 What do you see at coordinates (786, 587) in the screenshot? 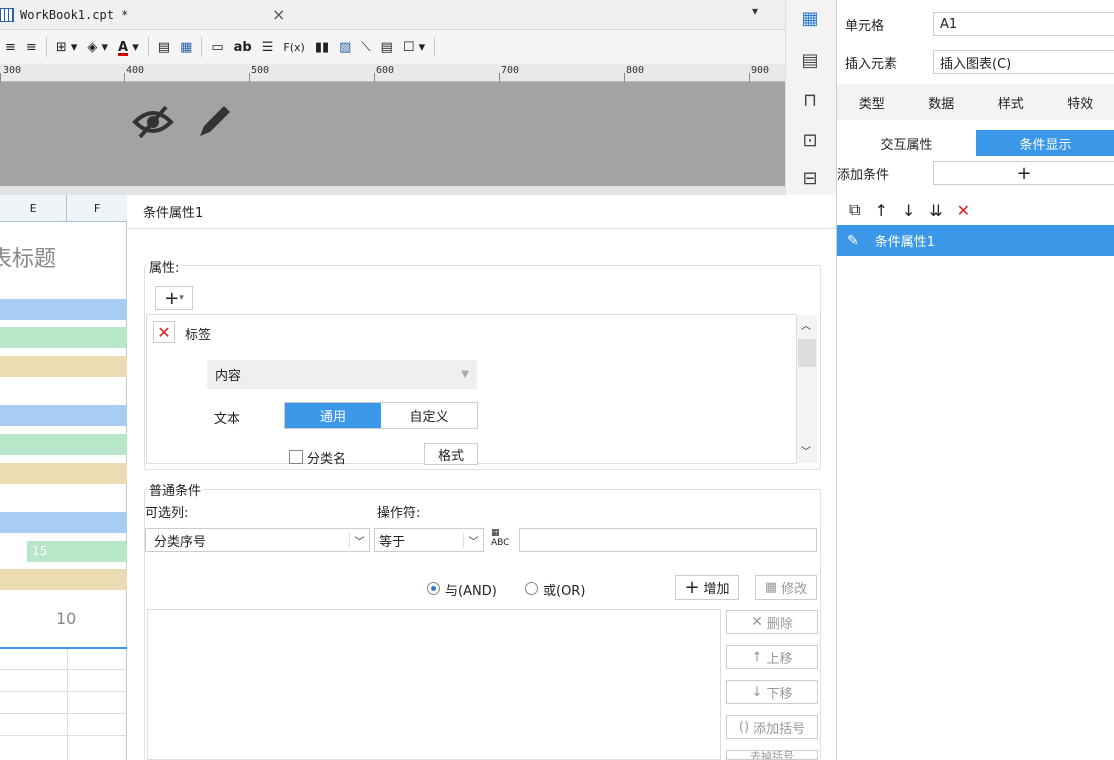
I see `modify-condition-button: ▦ 修改` at bounding box center [786, 587].